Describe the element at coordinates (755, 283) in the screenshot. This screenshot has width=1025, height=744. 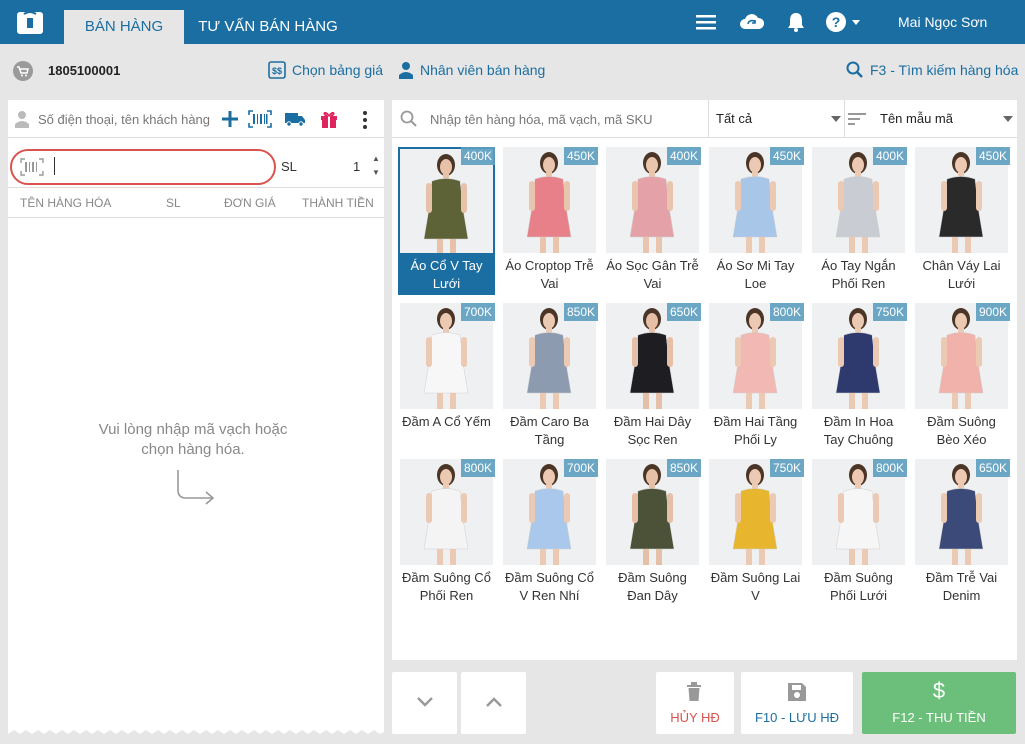
I see `product-name-line-2: Loe` at that location.